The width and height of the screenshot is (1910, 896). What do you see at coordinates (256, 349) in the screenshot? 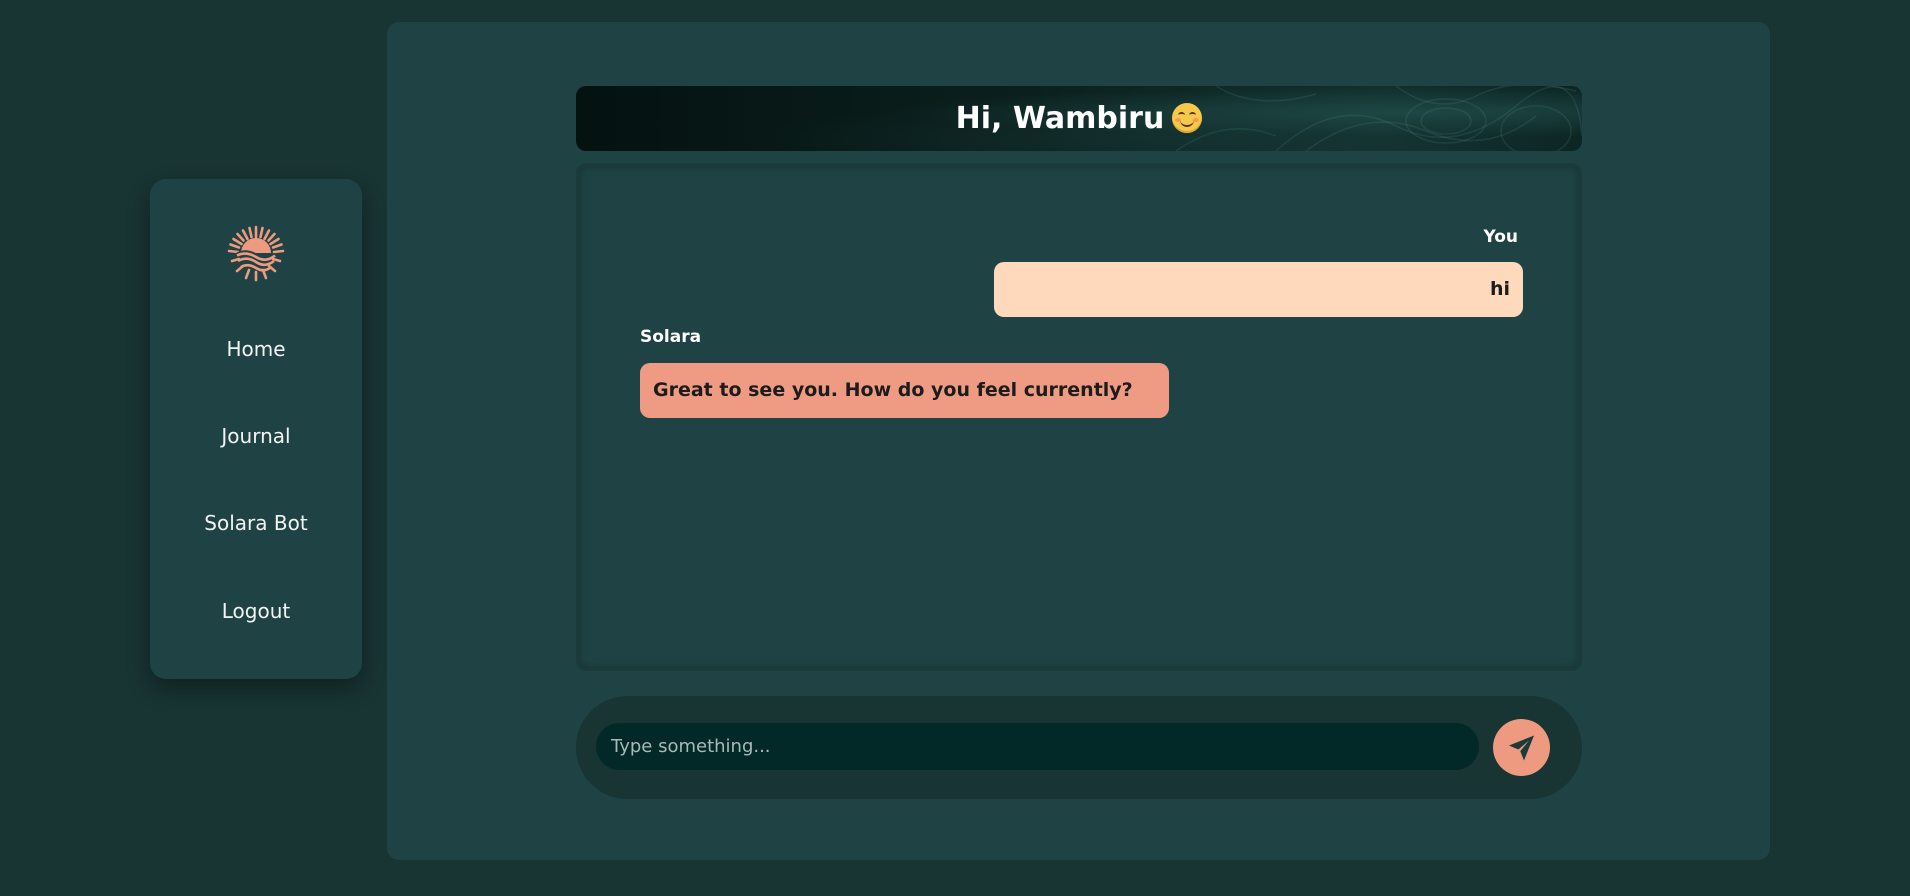
I see `nav-home: Home` at bounding box center [256, 349].